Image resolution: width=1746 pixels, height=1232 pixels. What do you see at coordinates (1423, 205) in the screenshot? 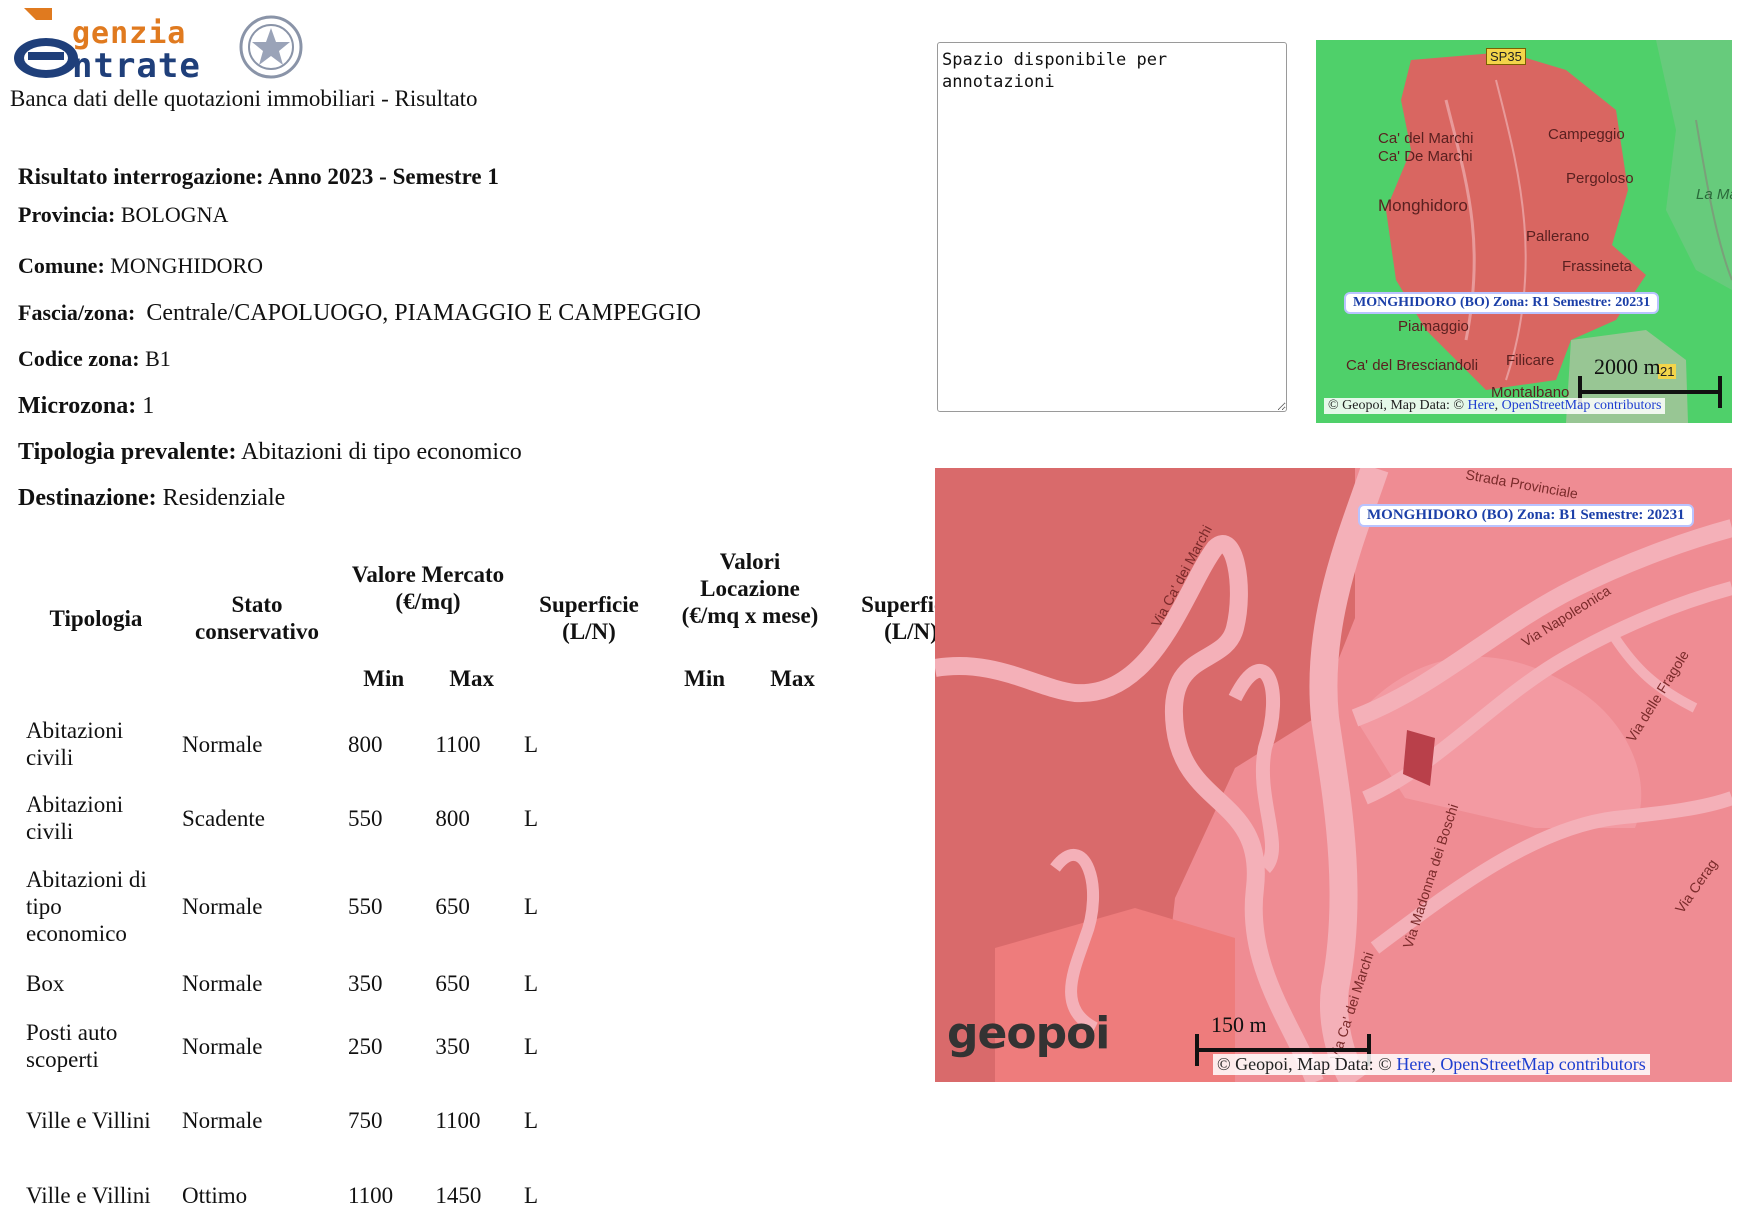
I see `place-label: Monghidoro` at bounding box center [1423, 205].